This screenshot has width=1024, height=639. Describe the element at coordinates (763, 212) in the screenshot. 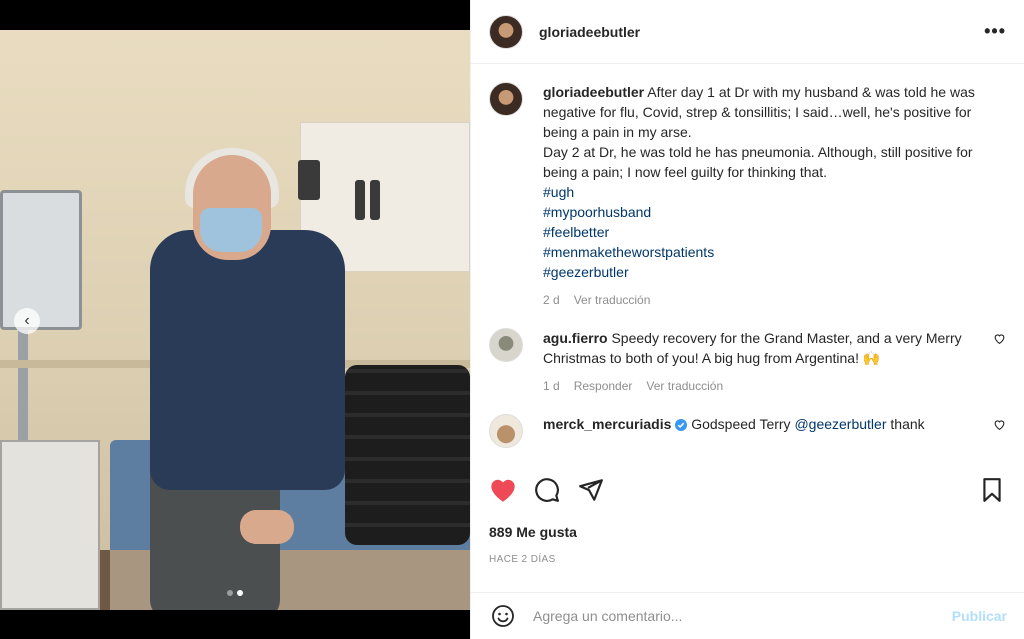

I see `hashtag-link: #mypoorhusband` at that location.